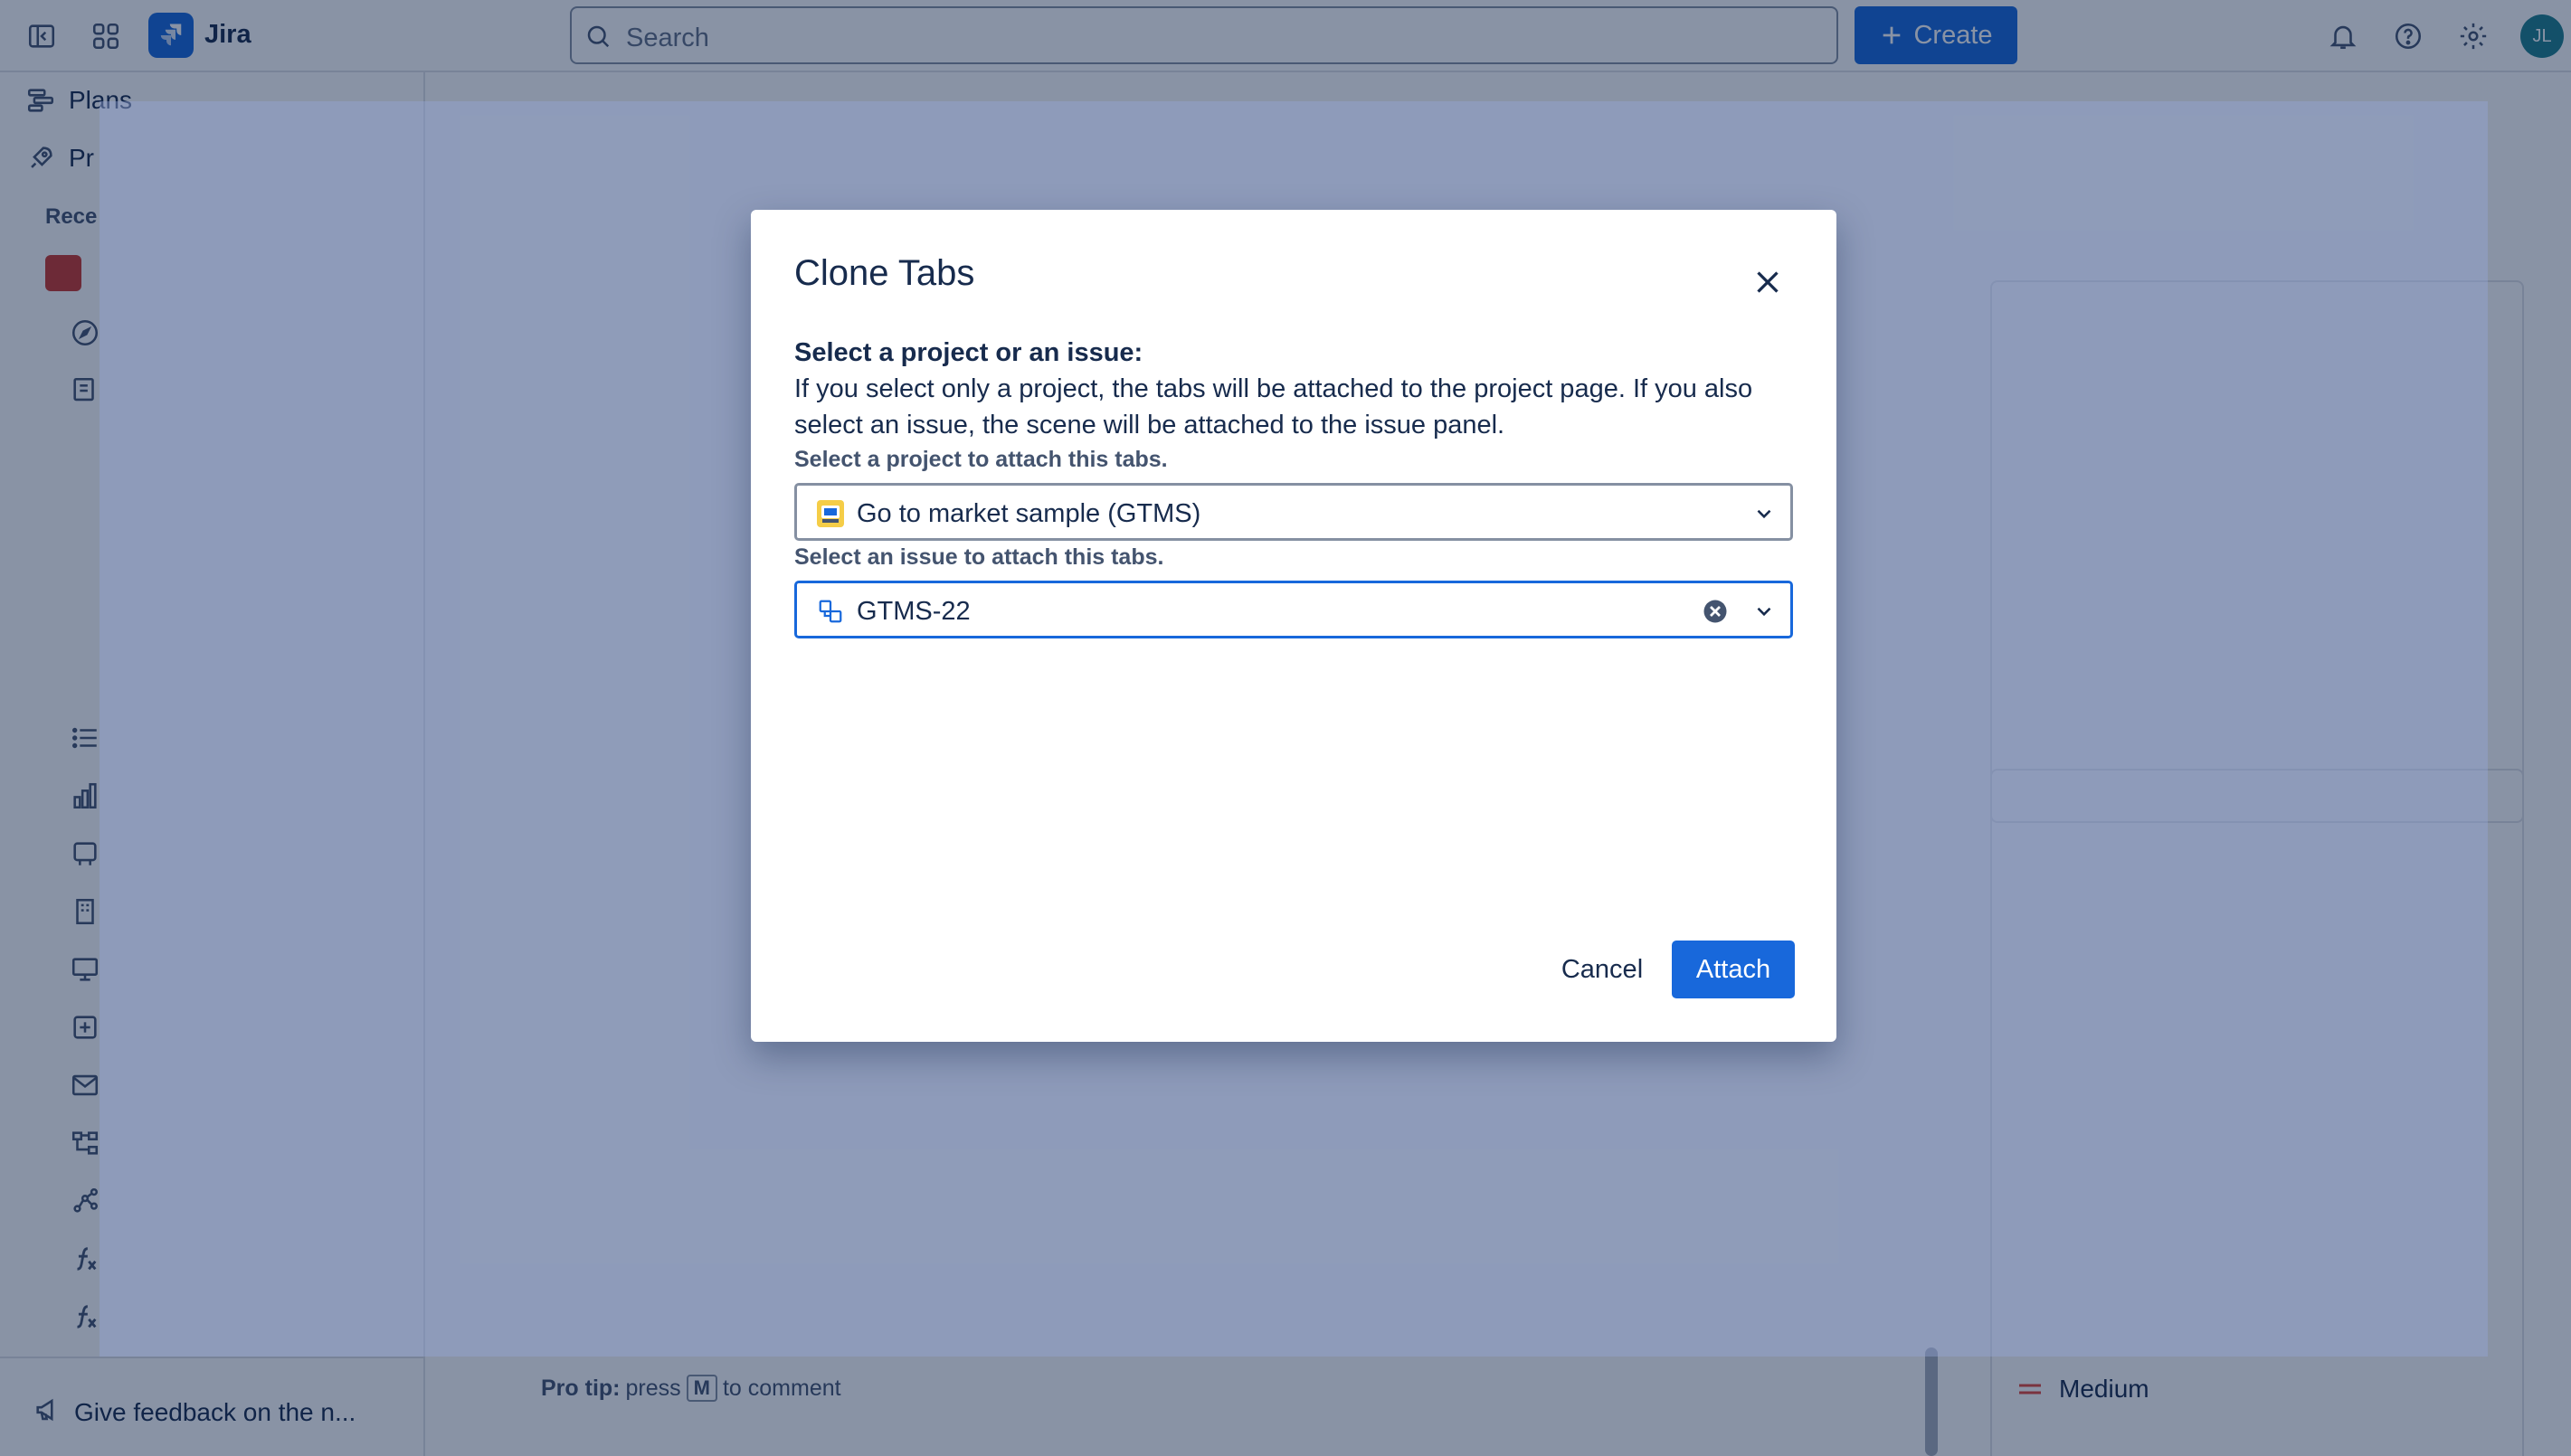 This screenshot has width=2571, height=1456. What do you see at coordinates (884, 273) in the screenshot?
I see `dialog-title: Clone Tabs` at bounding box center [884, 273].